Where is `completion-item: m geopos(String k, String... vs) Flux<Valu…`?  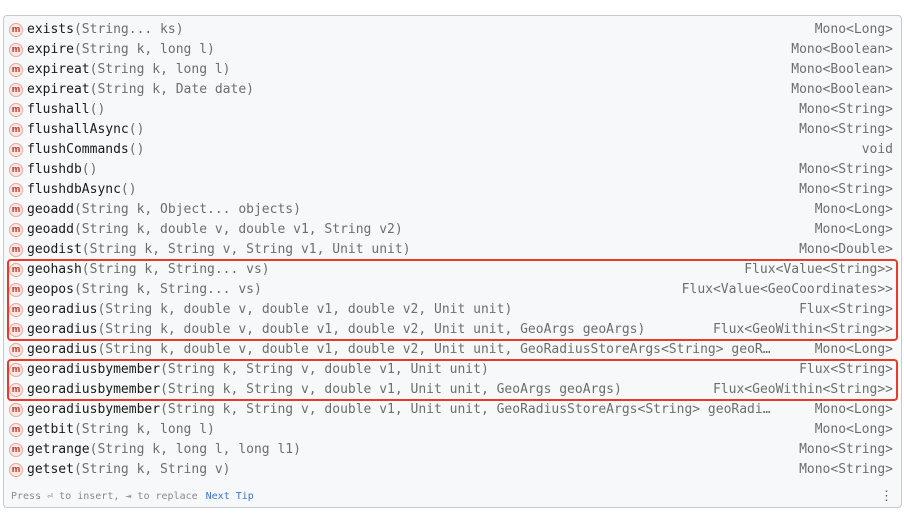
completion-item: m geopos(String k, String... vs) Flux<Valu… is located at coordinates (452, 290).